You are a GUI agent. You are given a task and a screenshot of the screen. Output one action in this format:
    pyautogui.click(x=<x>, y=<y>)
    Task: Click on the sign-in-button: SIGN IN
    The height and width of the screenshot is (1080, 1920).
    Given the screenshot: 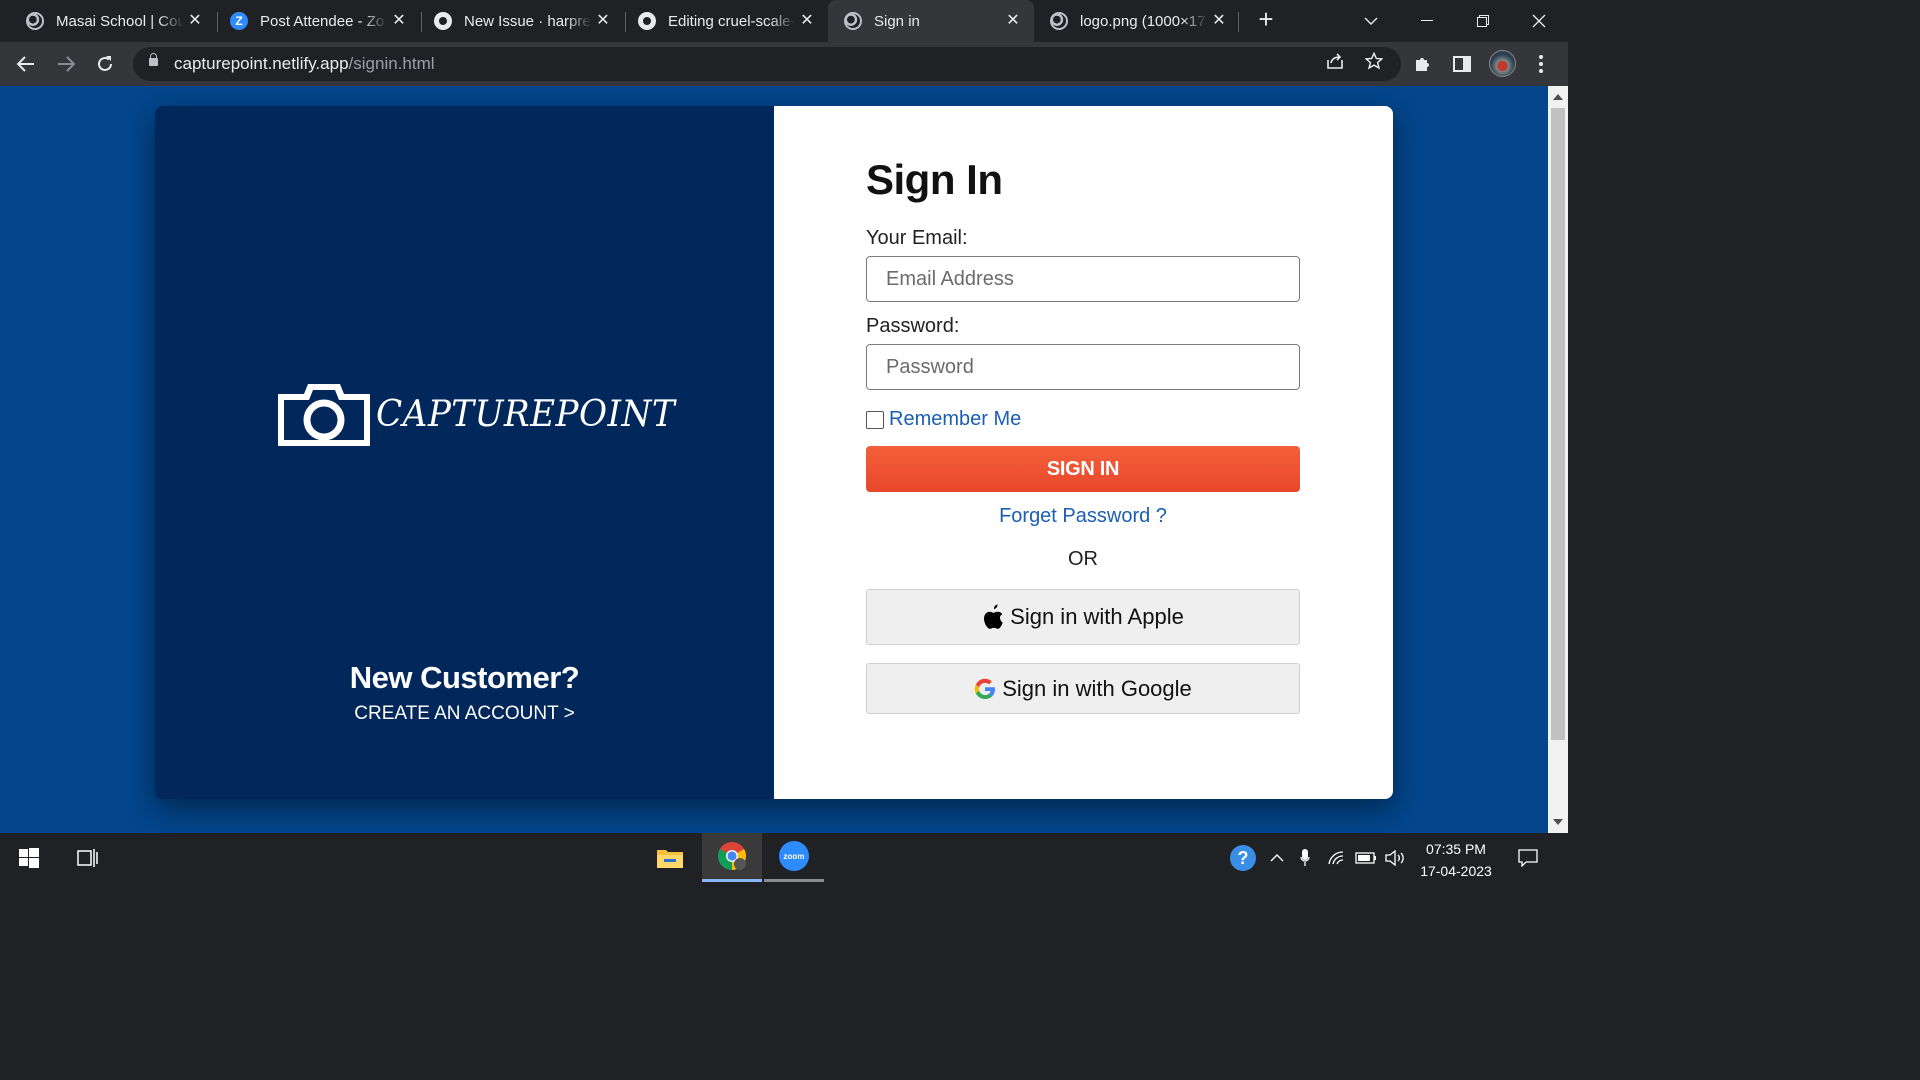 What is the action you would take?
    pyautogui.click(x=1083, y=469)
    